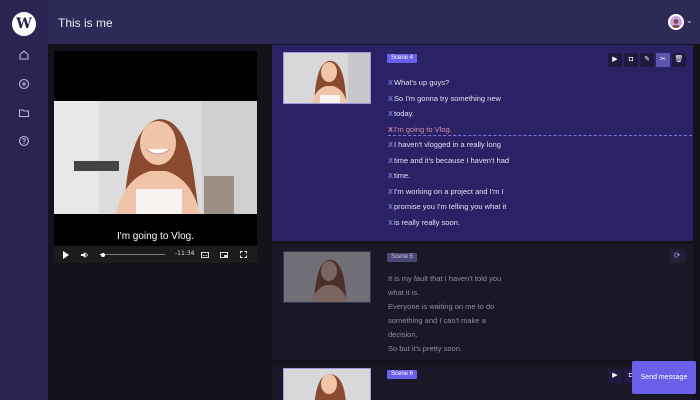 This screenshot has height=400, width=700. What do you see at coordinates (441, 306) in the screenshot?
I see `transcript-line: Everyone is waiting on me to do` at bounding box center [441, 306].